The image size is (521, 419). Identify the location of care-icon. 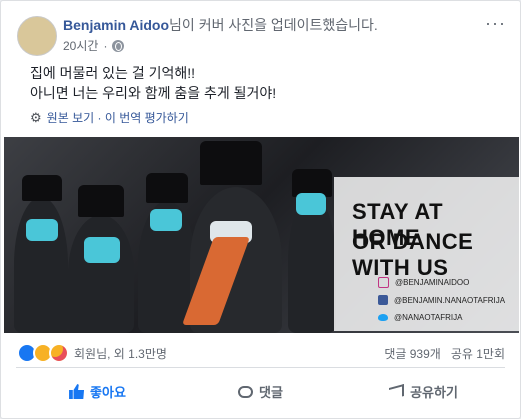
(59, 353).